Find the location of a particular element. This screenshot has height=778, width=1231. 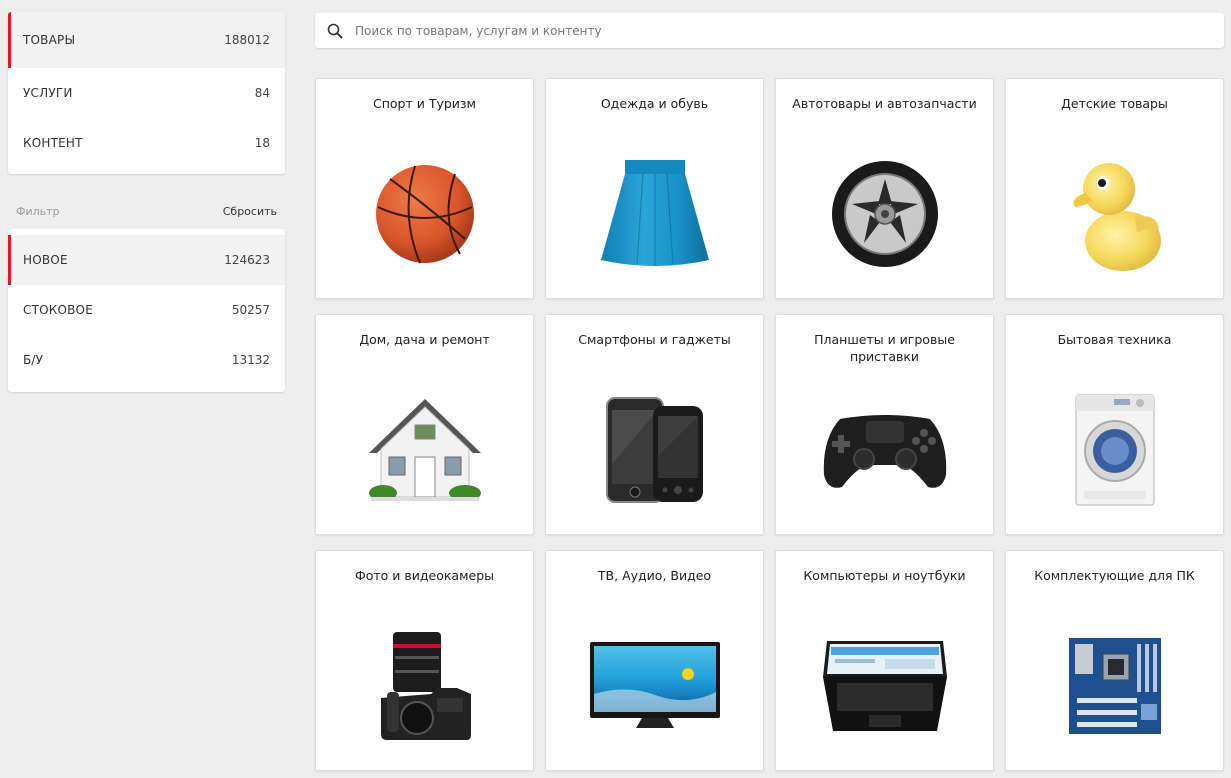

smartphones-icon is located at coordinates (654, 450).